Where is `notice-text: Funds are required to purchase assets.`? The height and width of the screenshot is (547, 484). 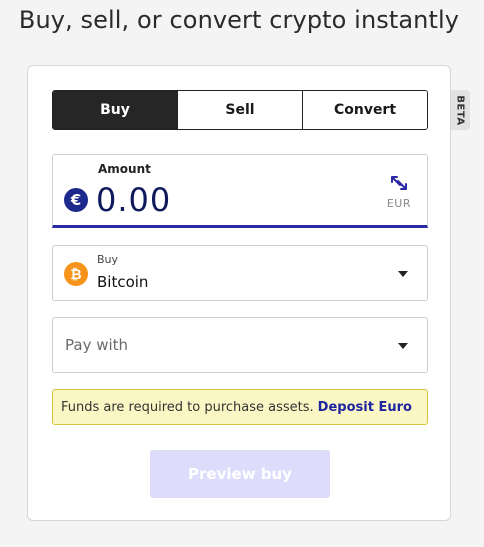
notice-text: Funds are required to purchase assets. is located at coordinates (187, 407).